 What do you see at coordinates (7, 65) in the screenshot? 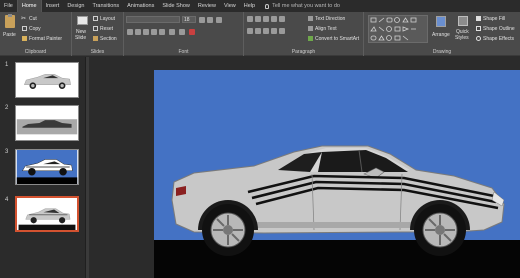
I see `slide-number-1: 1` at bounding box center [7, 65].